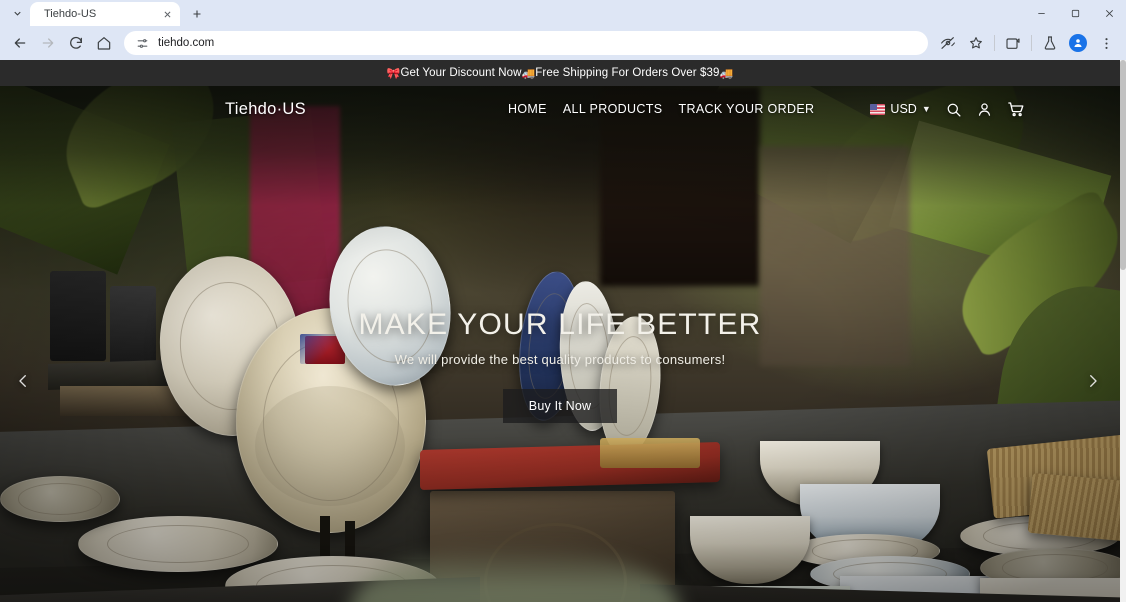 This screenshot has width=1126, height=602. I want to click on window-minimize-button, so click(1041, 13).